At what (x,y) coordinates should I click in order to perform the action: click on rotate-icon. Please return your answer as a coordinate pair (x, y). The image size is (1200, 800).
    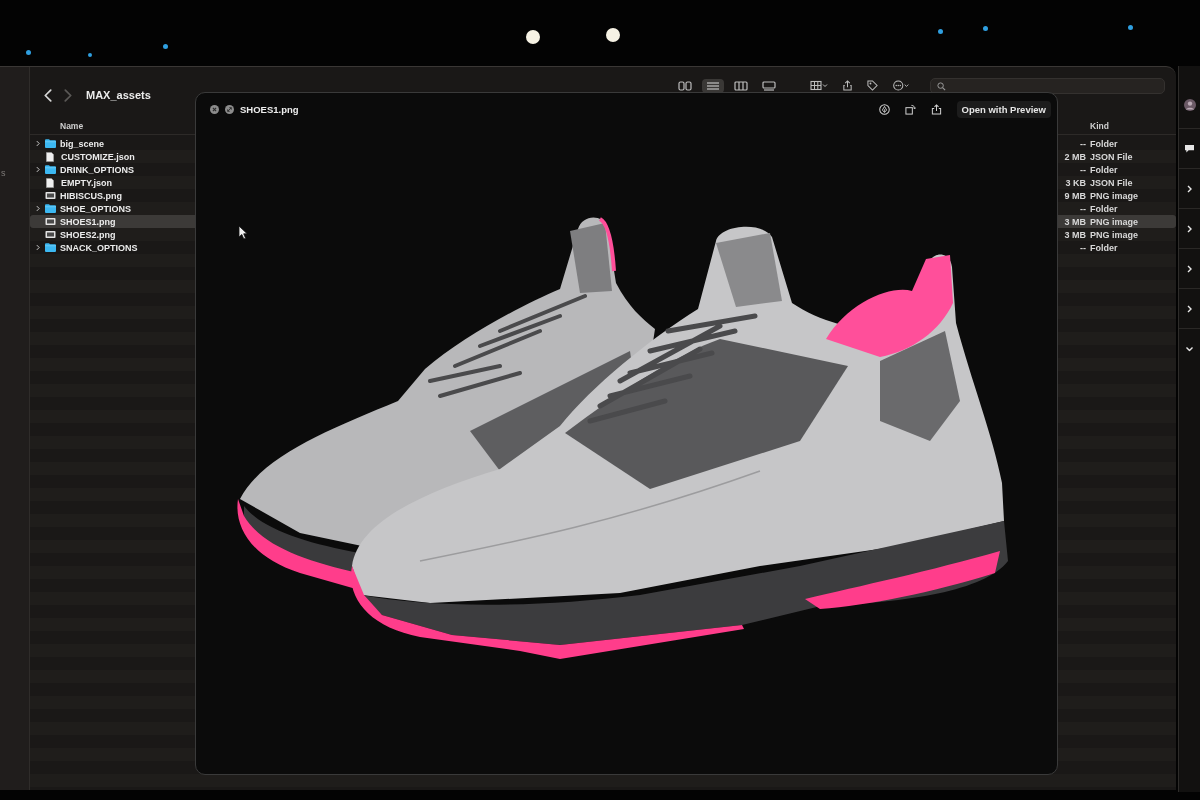
    Looking at the image, I should click on (910, 109).